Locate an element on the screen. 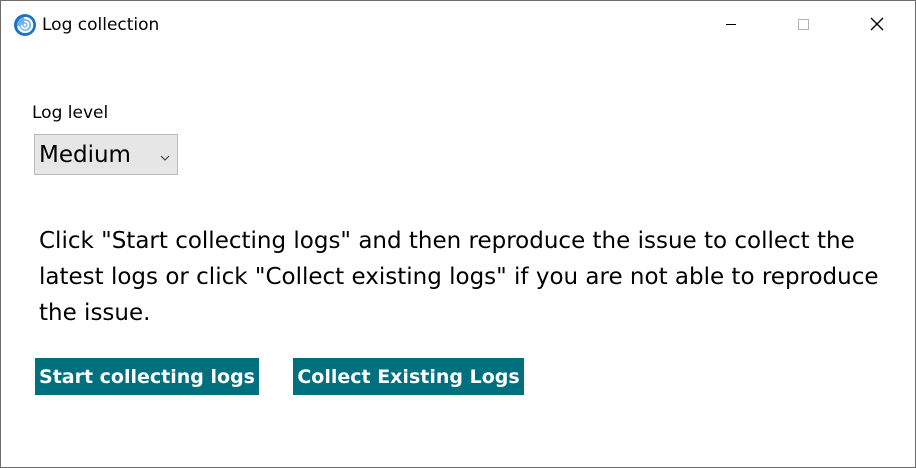  log-level-dropdown: Medium is located at coordinates (106, 154).